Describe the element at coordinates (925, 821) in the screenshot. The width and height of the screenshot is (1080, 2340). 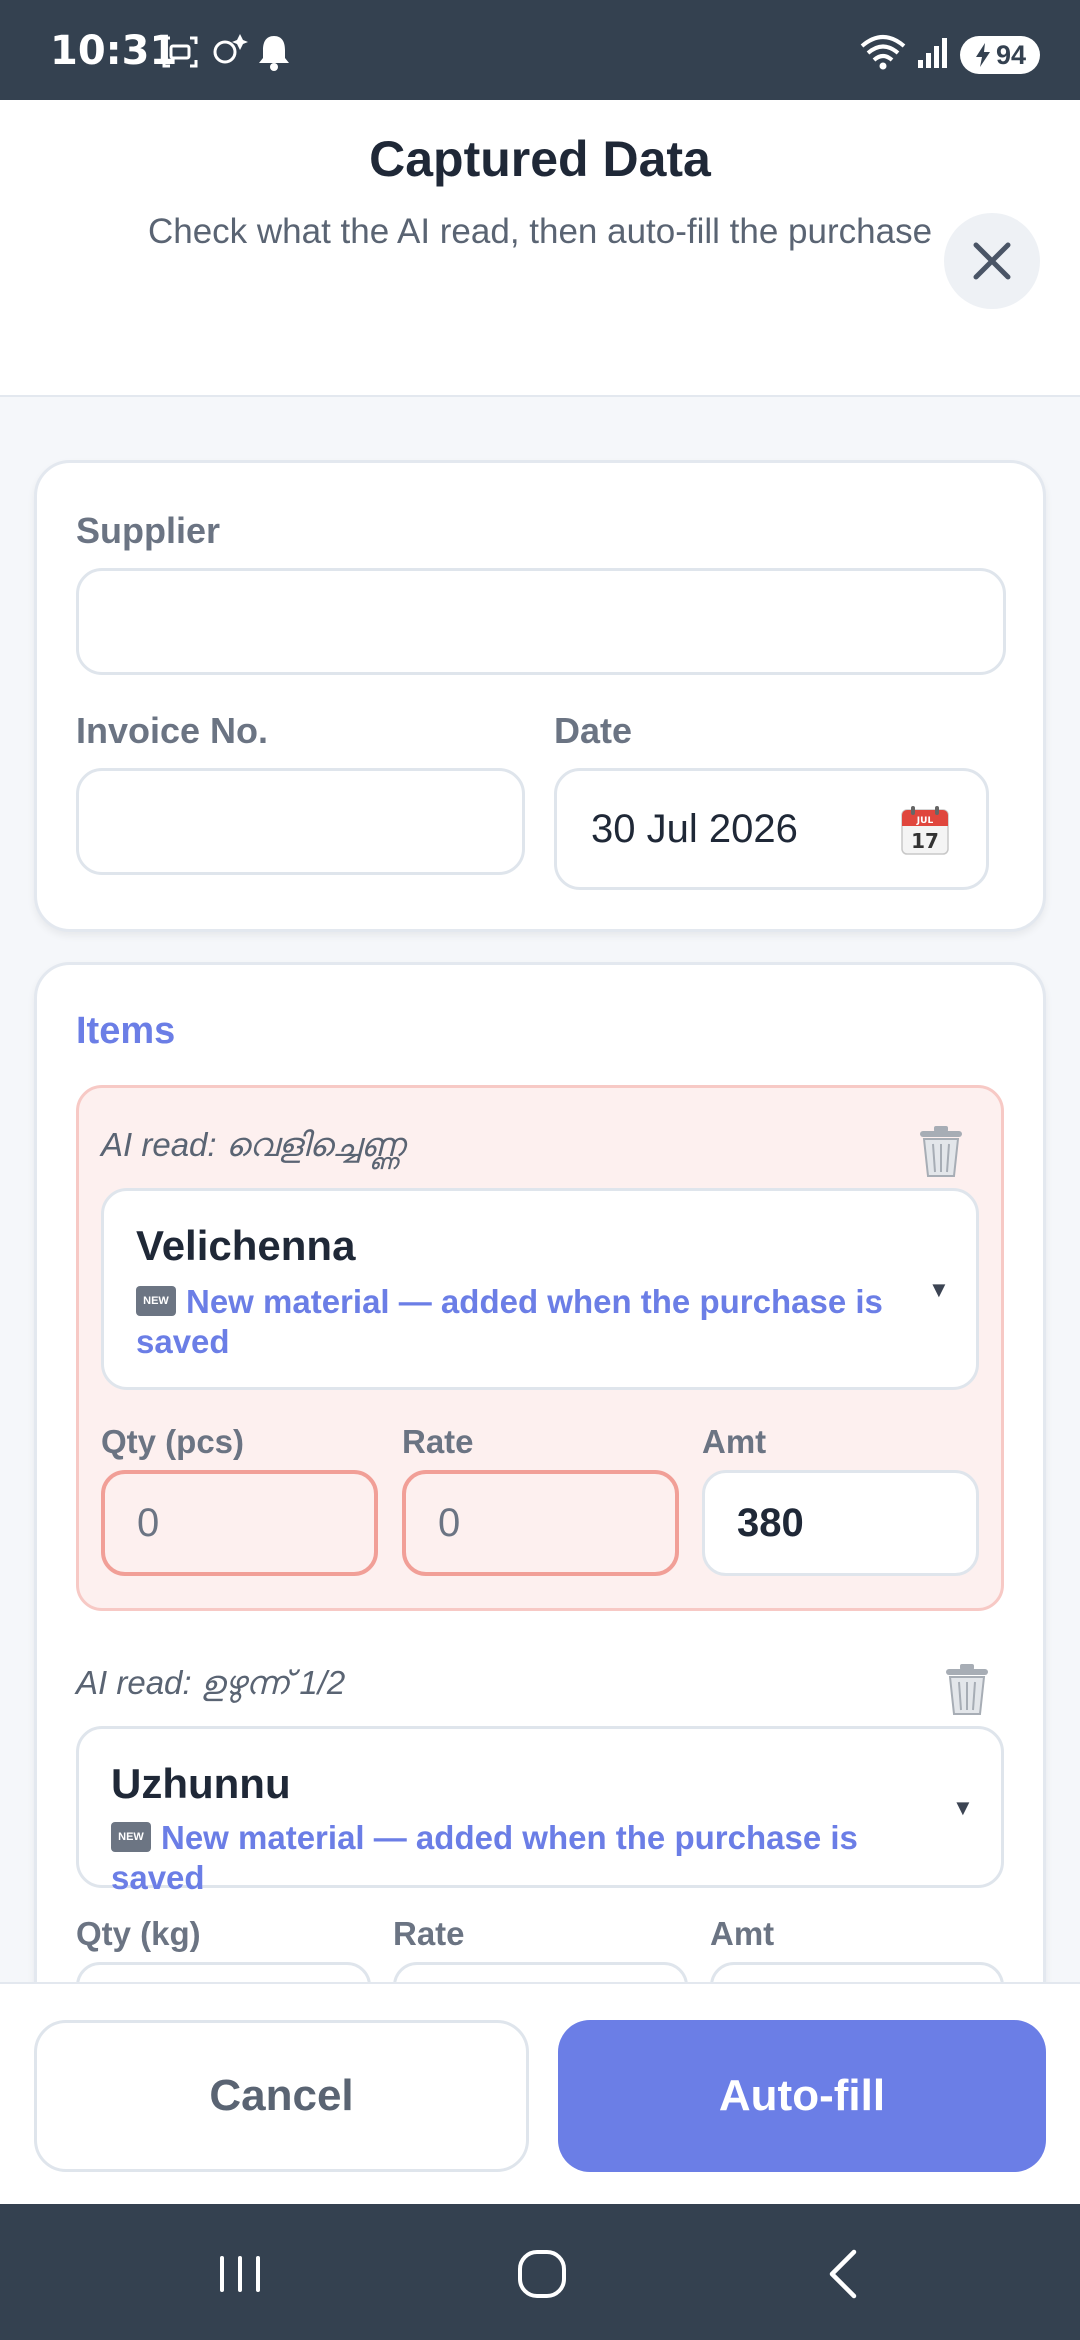
I see `calendar-month: JUL` at that location.